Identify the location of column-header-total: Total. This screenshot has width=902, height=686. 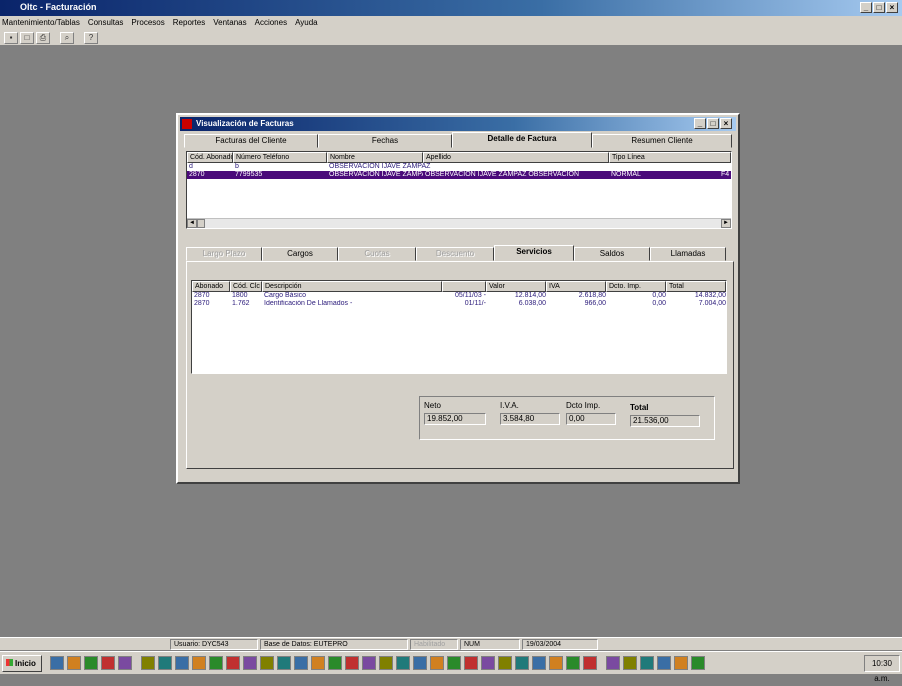
(696, 286).